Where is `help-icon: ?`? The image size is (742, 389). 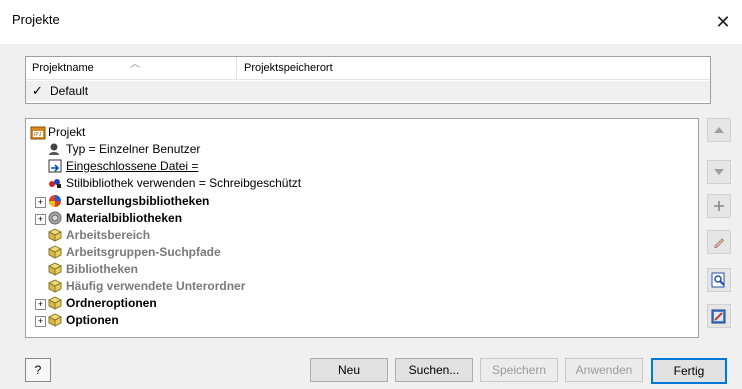 help-icon: ? is located at coordinates (38, 370).